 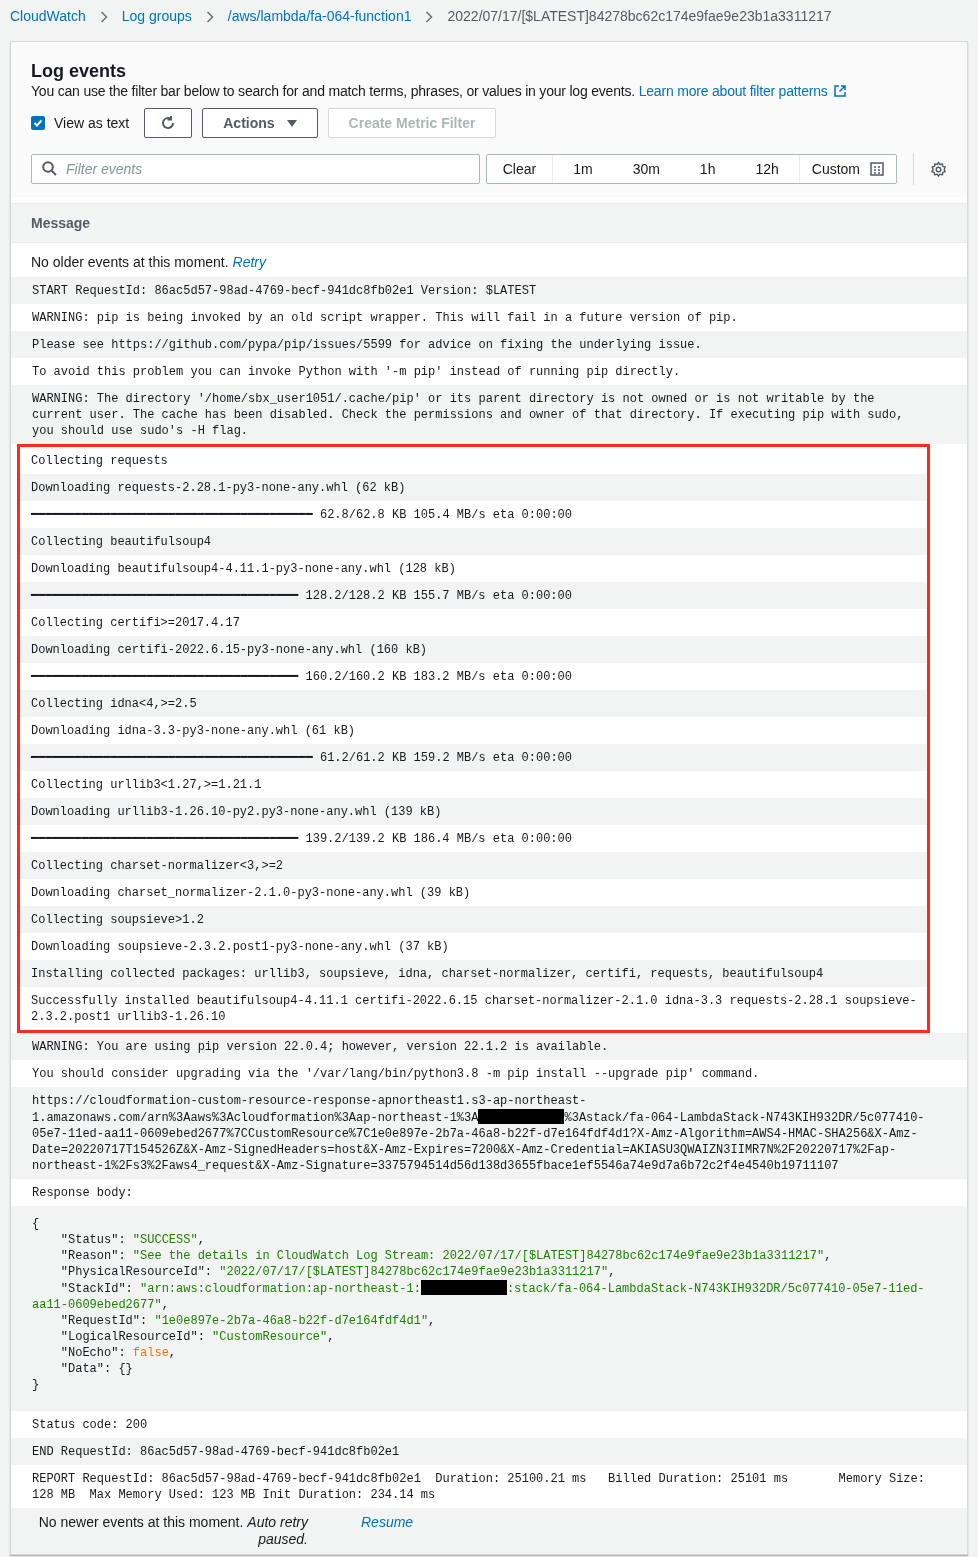 I want to click on log-message: WARNING: You are using pip version 22.0.4; however, version 22.1.2 is available., so click(x=320, y=1047).